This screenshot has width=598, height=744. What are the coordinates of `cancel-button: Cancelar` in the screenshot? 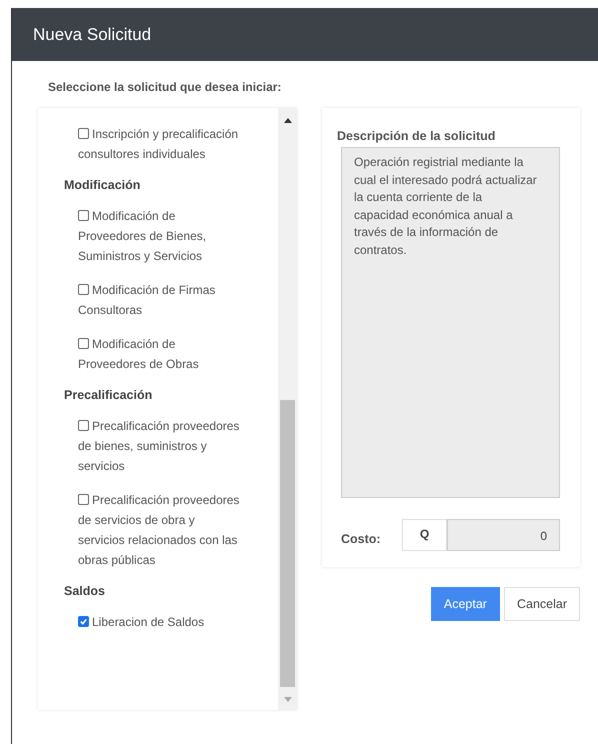 It's located at (542, 604).